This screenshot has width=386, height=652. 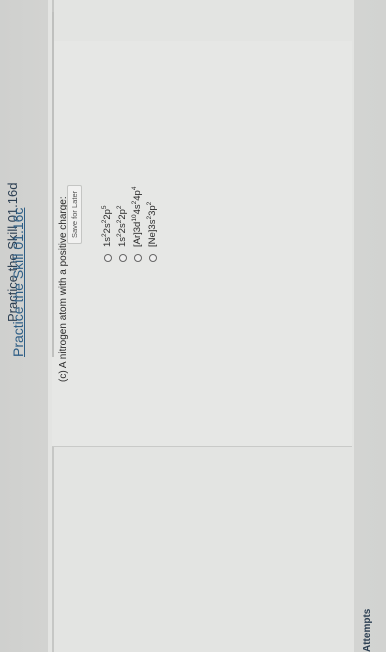 I want to click on choice-2-label: 1s22s22p2, so click(x=122, y=226).